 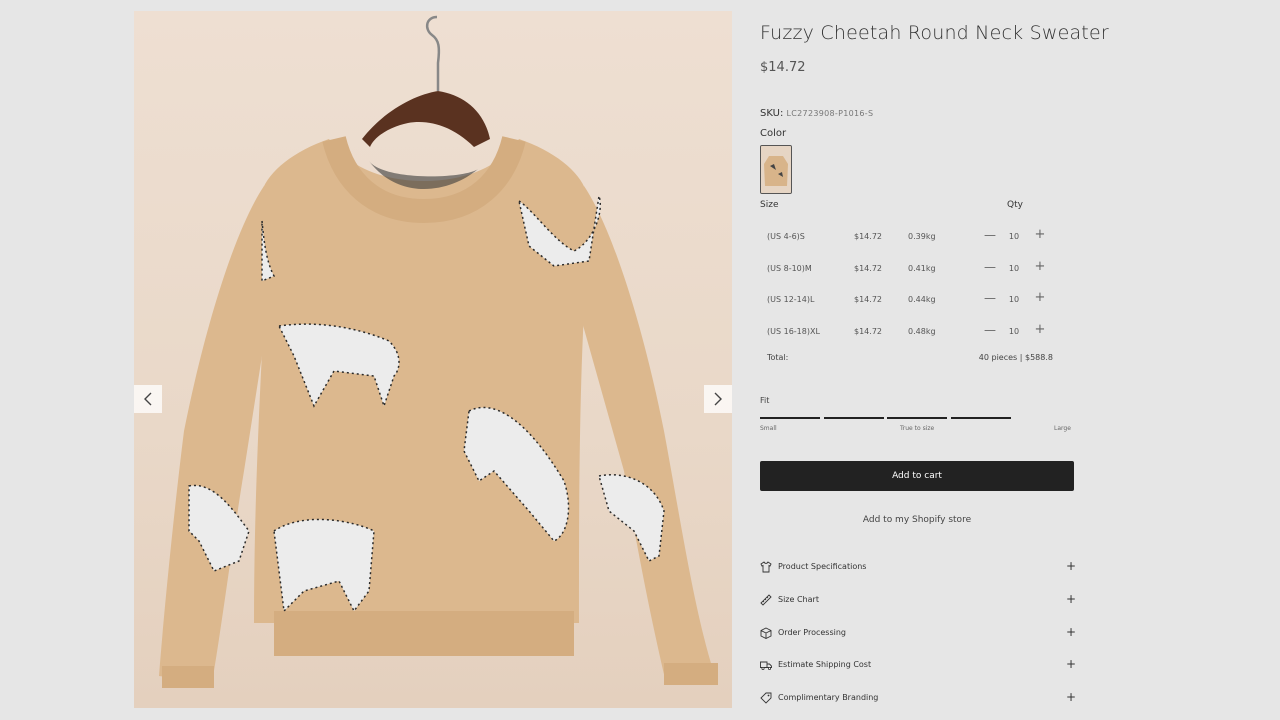 I want to click on size-row: (US 8-10)M $14.72 0.41kg — +, so click(x=910, y=270).